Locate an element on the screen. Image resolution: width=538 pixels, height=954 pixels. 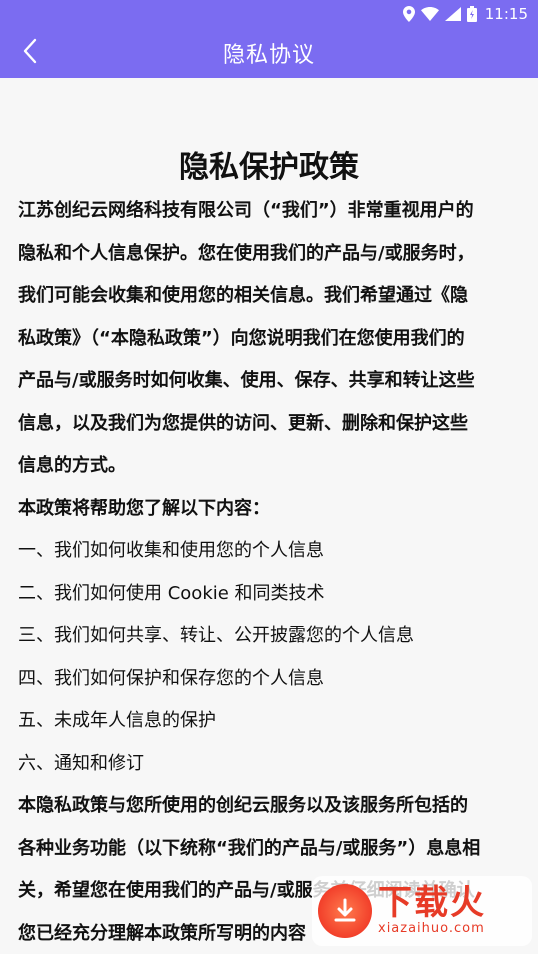
wifi-icon is located at coordinates (429, 14).